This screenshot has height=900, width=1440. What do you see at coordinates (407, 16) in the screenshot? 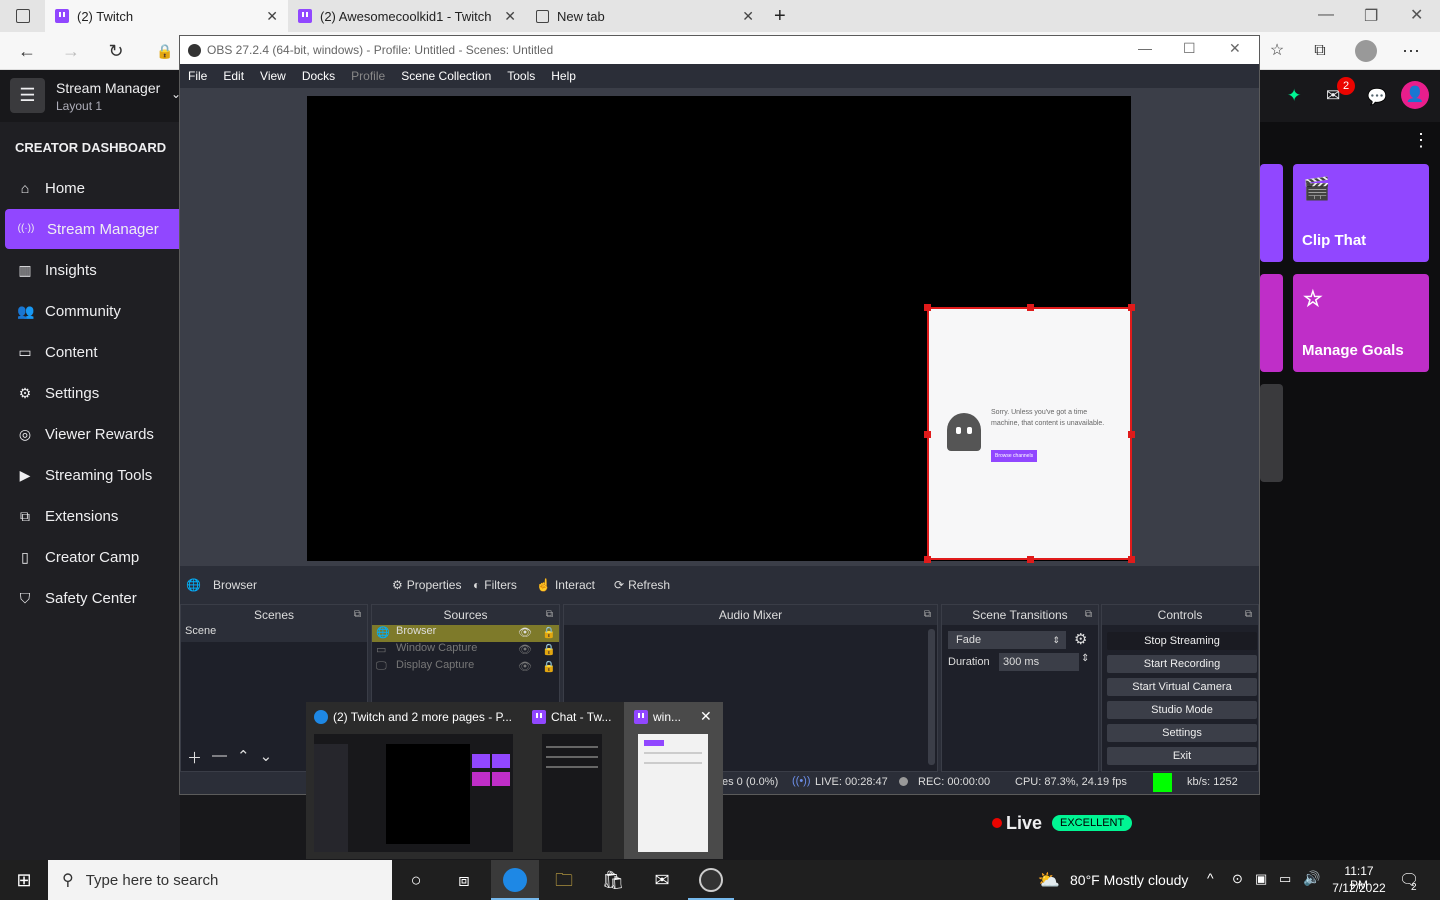
I see `browser-tab-awesomecoolkid: (2) Awesomecoolkid1 - Twitch ✕` at bounding box center [407, 16].